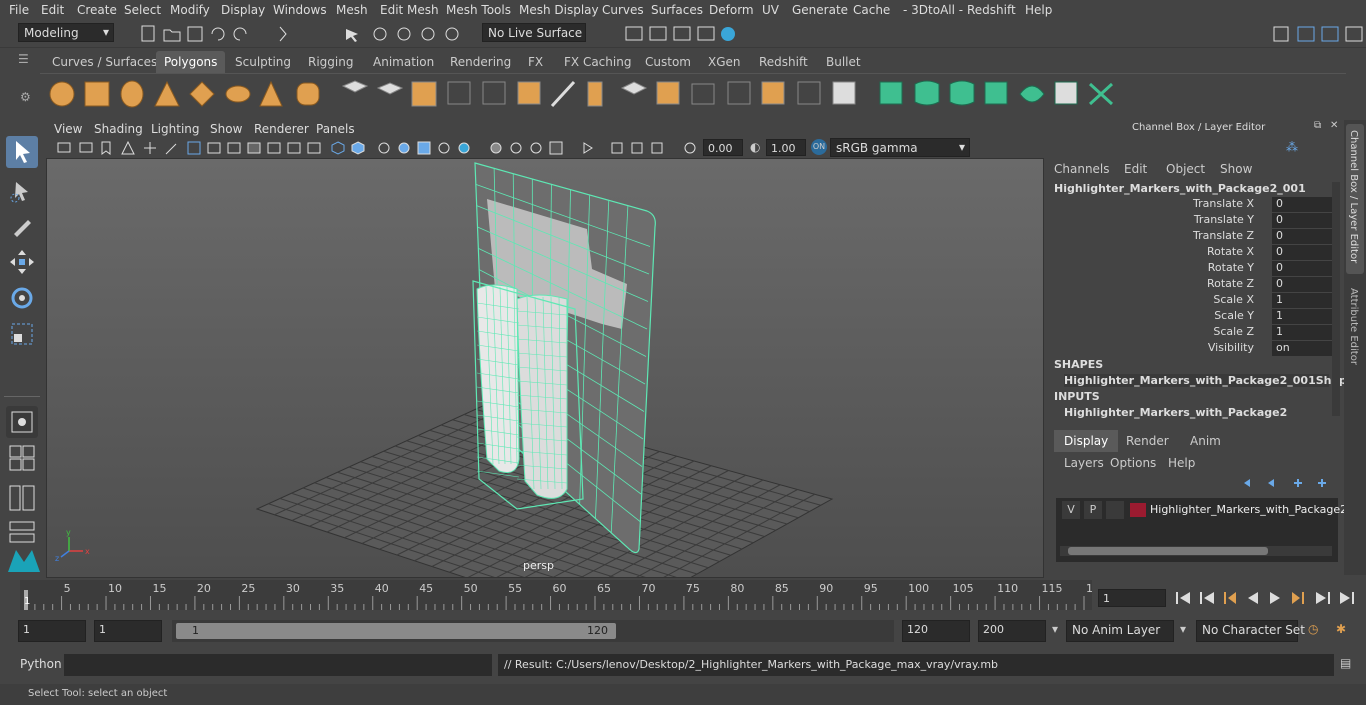  What do you see at coordinates (335, 129) in the screenshot?
I see `panel-menu-panels: Panels` at bounding box center [335, 129].